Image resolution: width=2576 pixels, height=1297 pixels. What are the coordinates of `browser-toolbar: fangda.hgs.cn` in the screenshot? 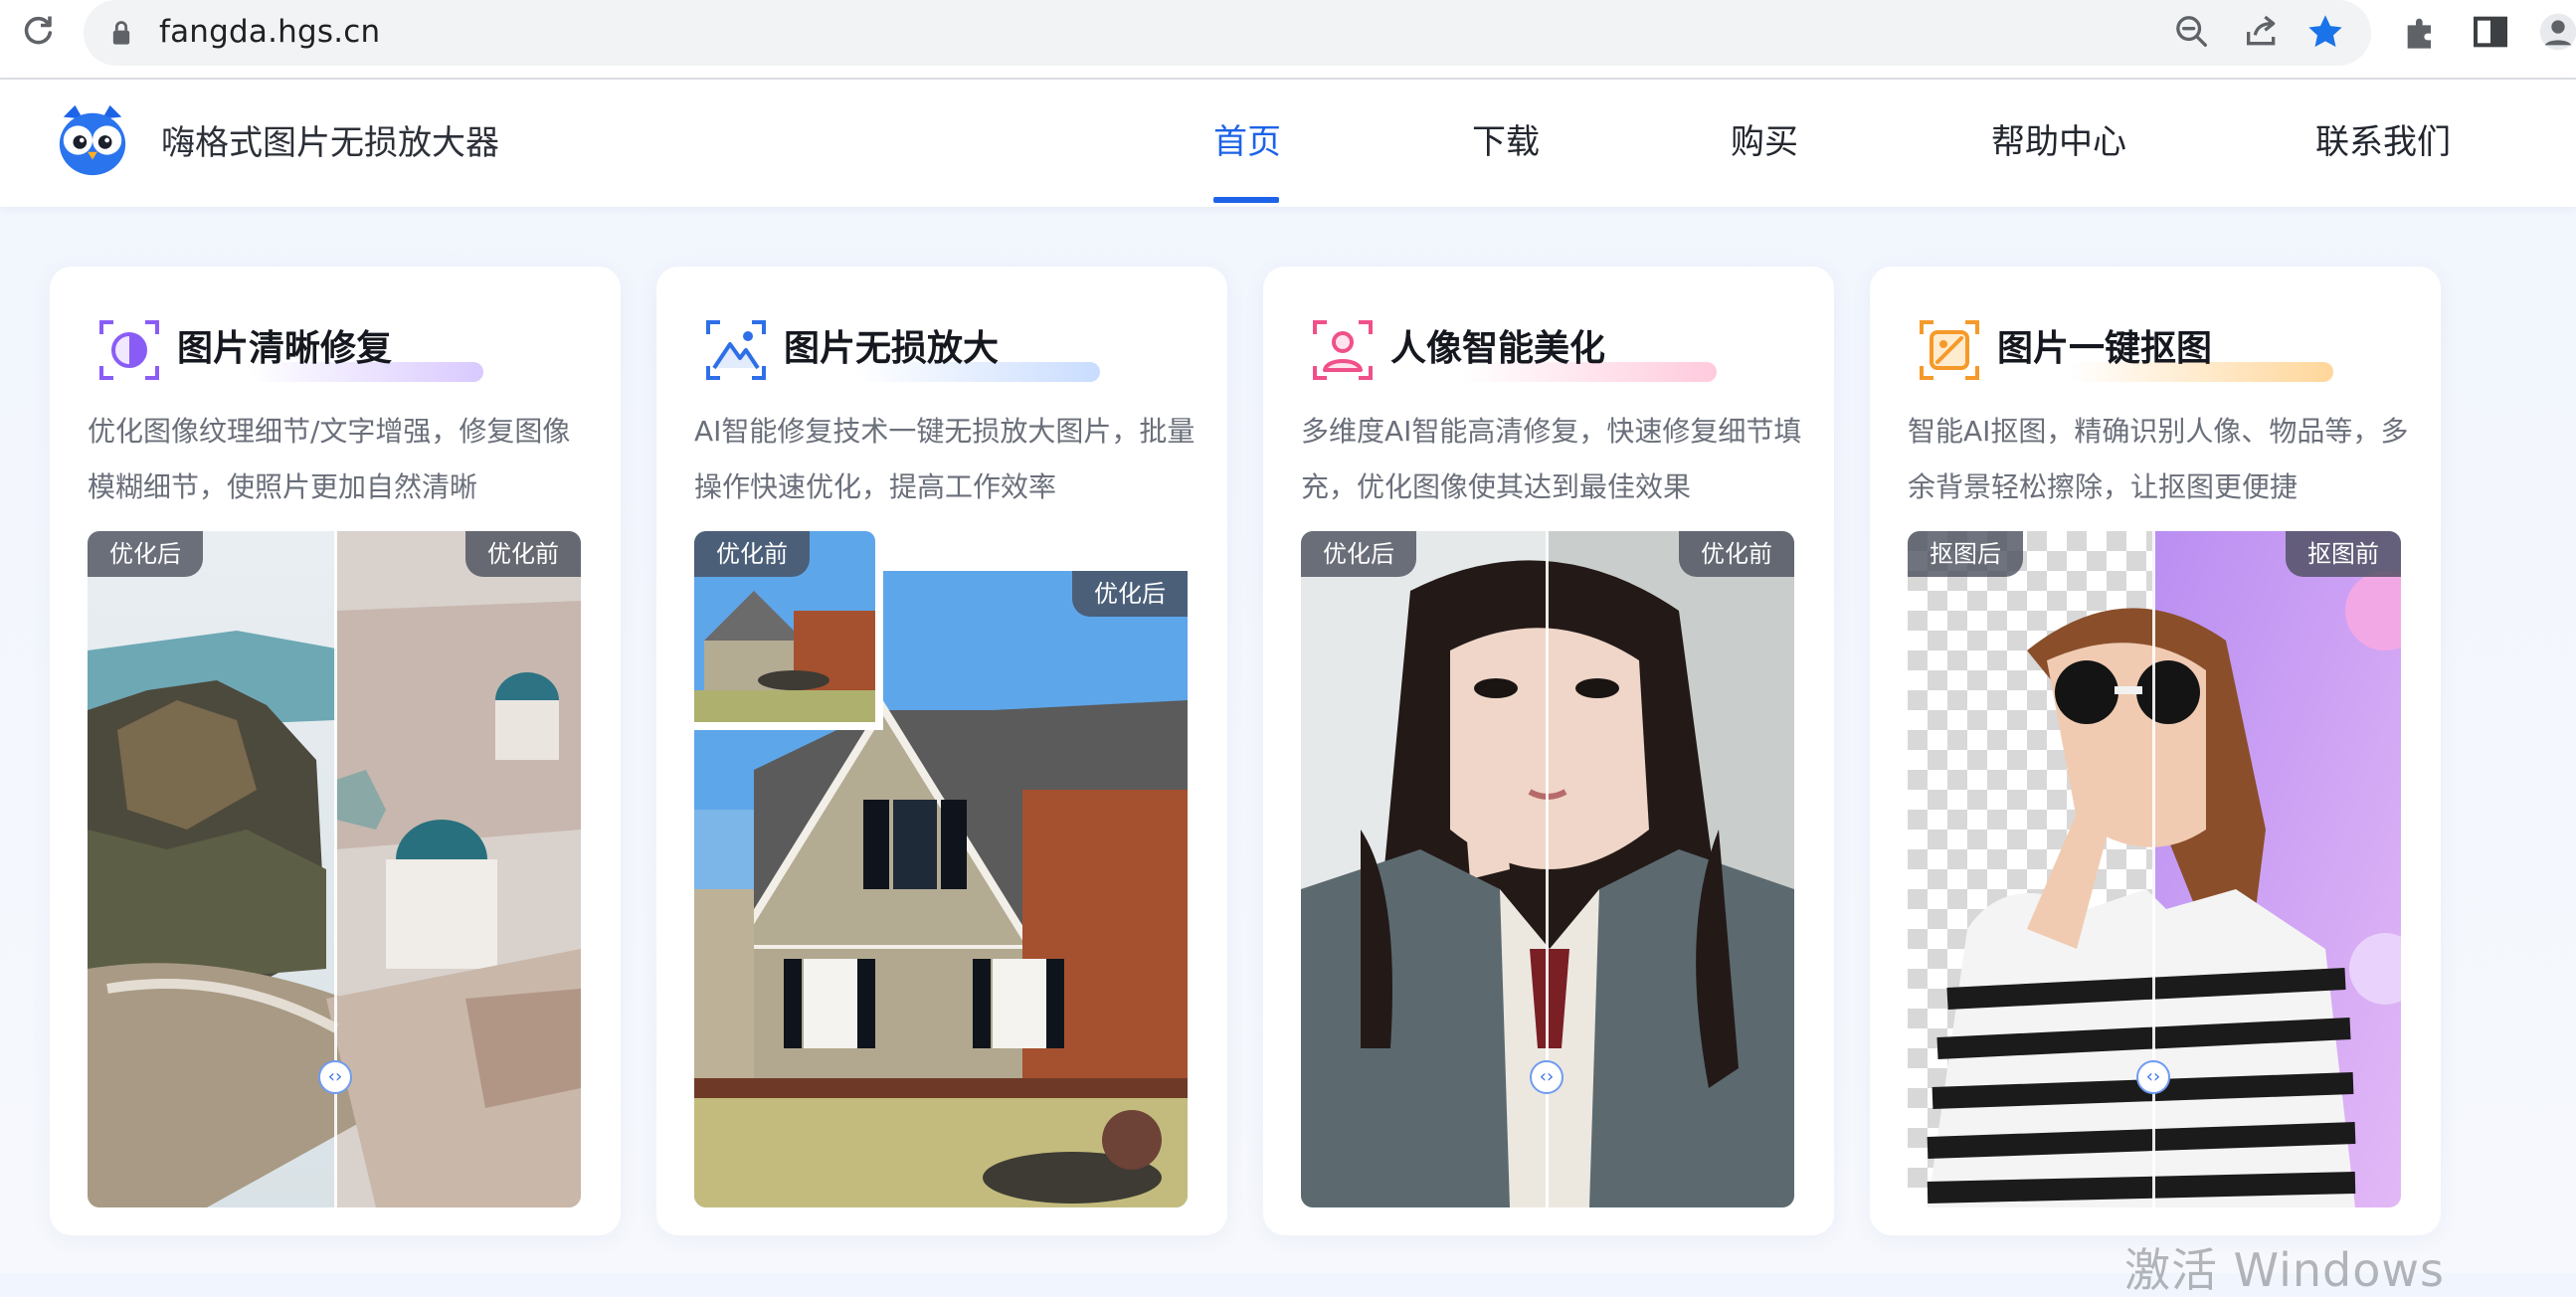 It's located at (1288, 40).